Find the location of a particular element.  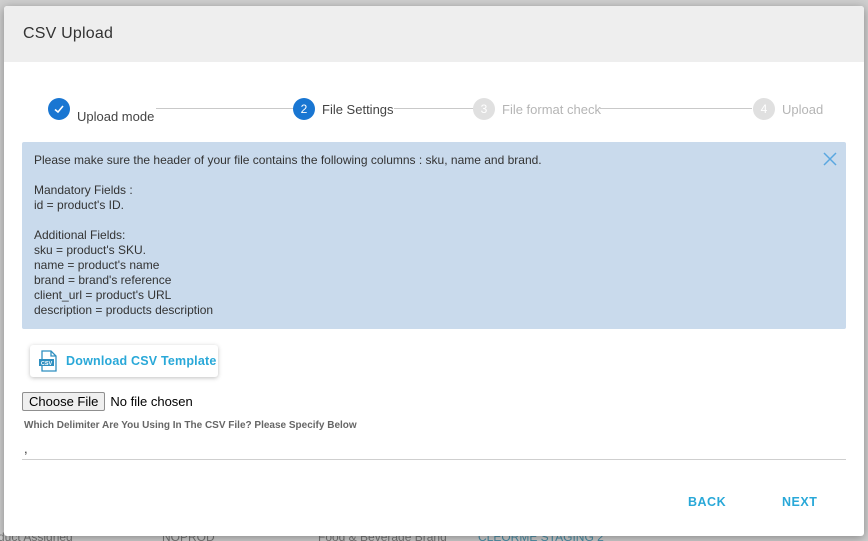

additional-title: Additional Fields: is located at coordinates (80, 235).